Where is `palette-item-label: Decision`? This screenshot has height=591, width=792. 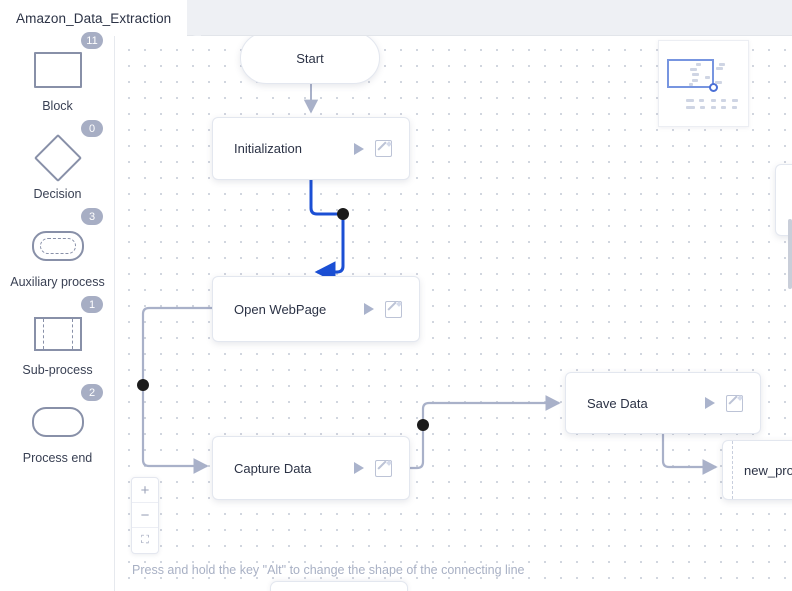
palette-item-label: Decision is located at coordinates (57, 194).